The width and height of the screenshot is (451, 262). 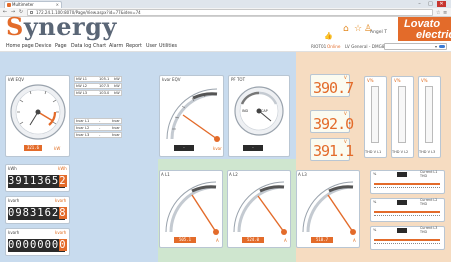 I want to click on current-thd-l1-label: Current L1 THD, so click(x=429, y=174).